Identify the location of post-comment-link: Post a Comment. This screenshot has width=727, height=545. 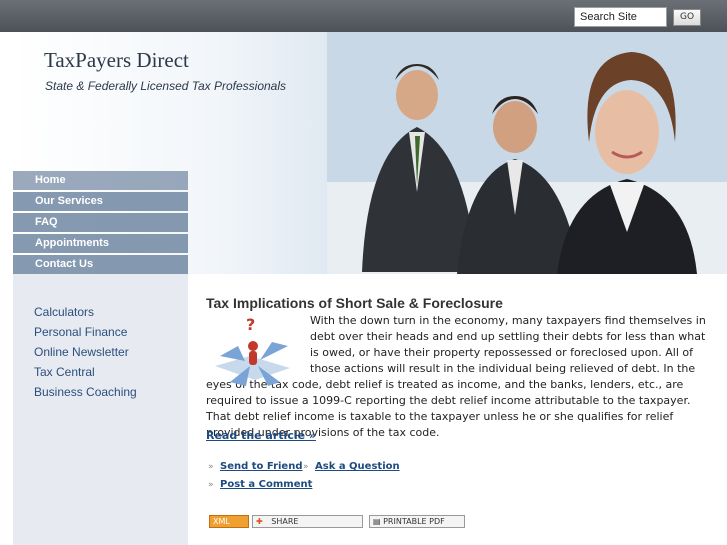
(266, 484).